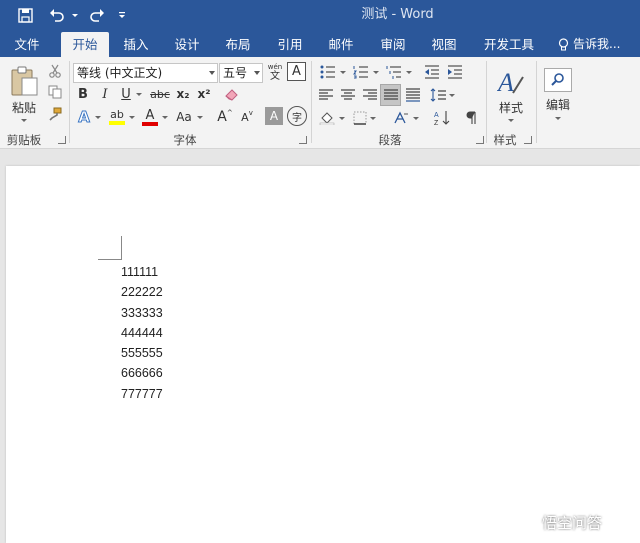  What do you see at coordinates (373, 118) in the screenshot?
I see `borders-dropdown` at bounding box center [373, 118].